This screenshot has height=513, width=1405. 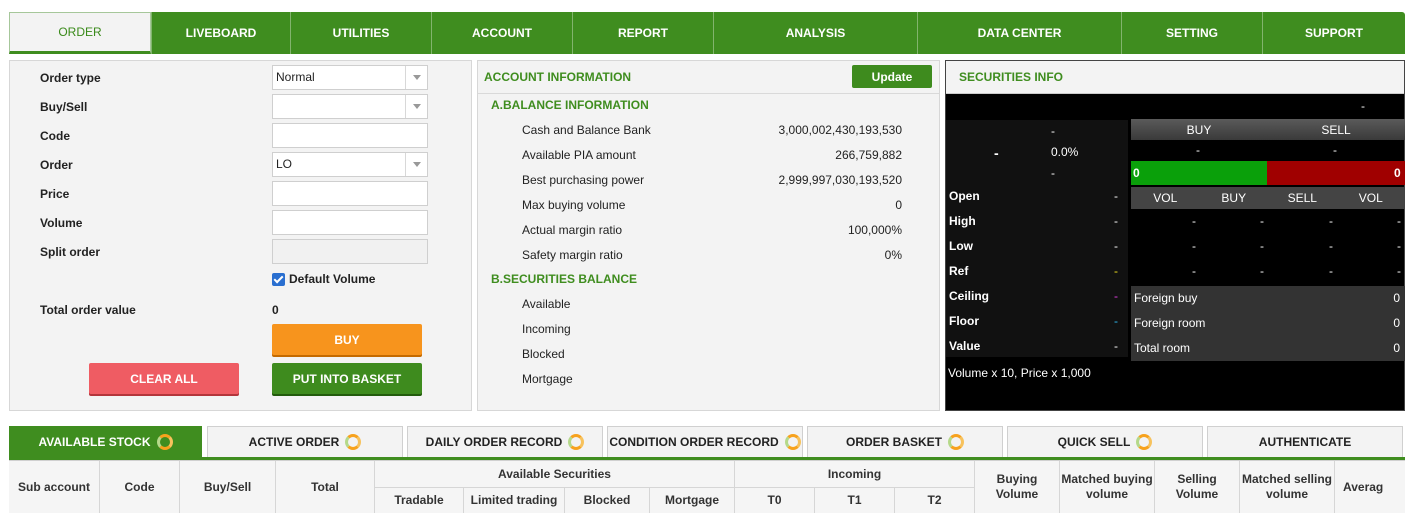 What do you see at coordinates (1287, 487) in the screenshot?
I see `column-header: Matched selling volume` at bounding box center [1287, 487].